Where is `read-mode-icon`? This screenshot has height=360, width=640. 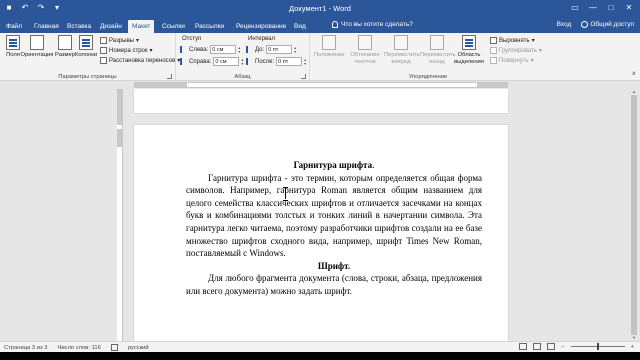
read-mode-icon is located at coordinates (523, 346).